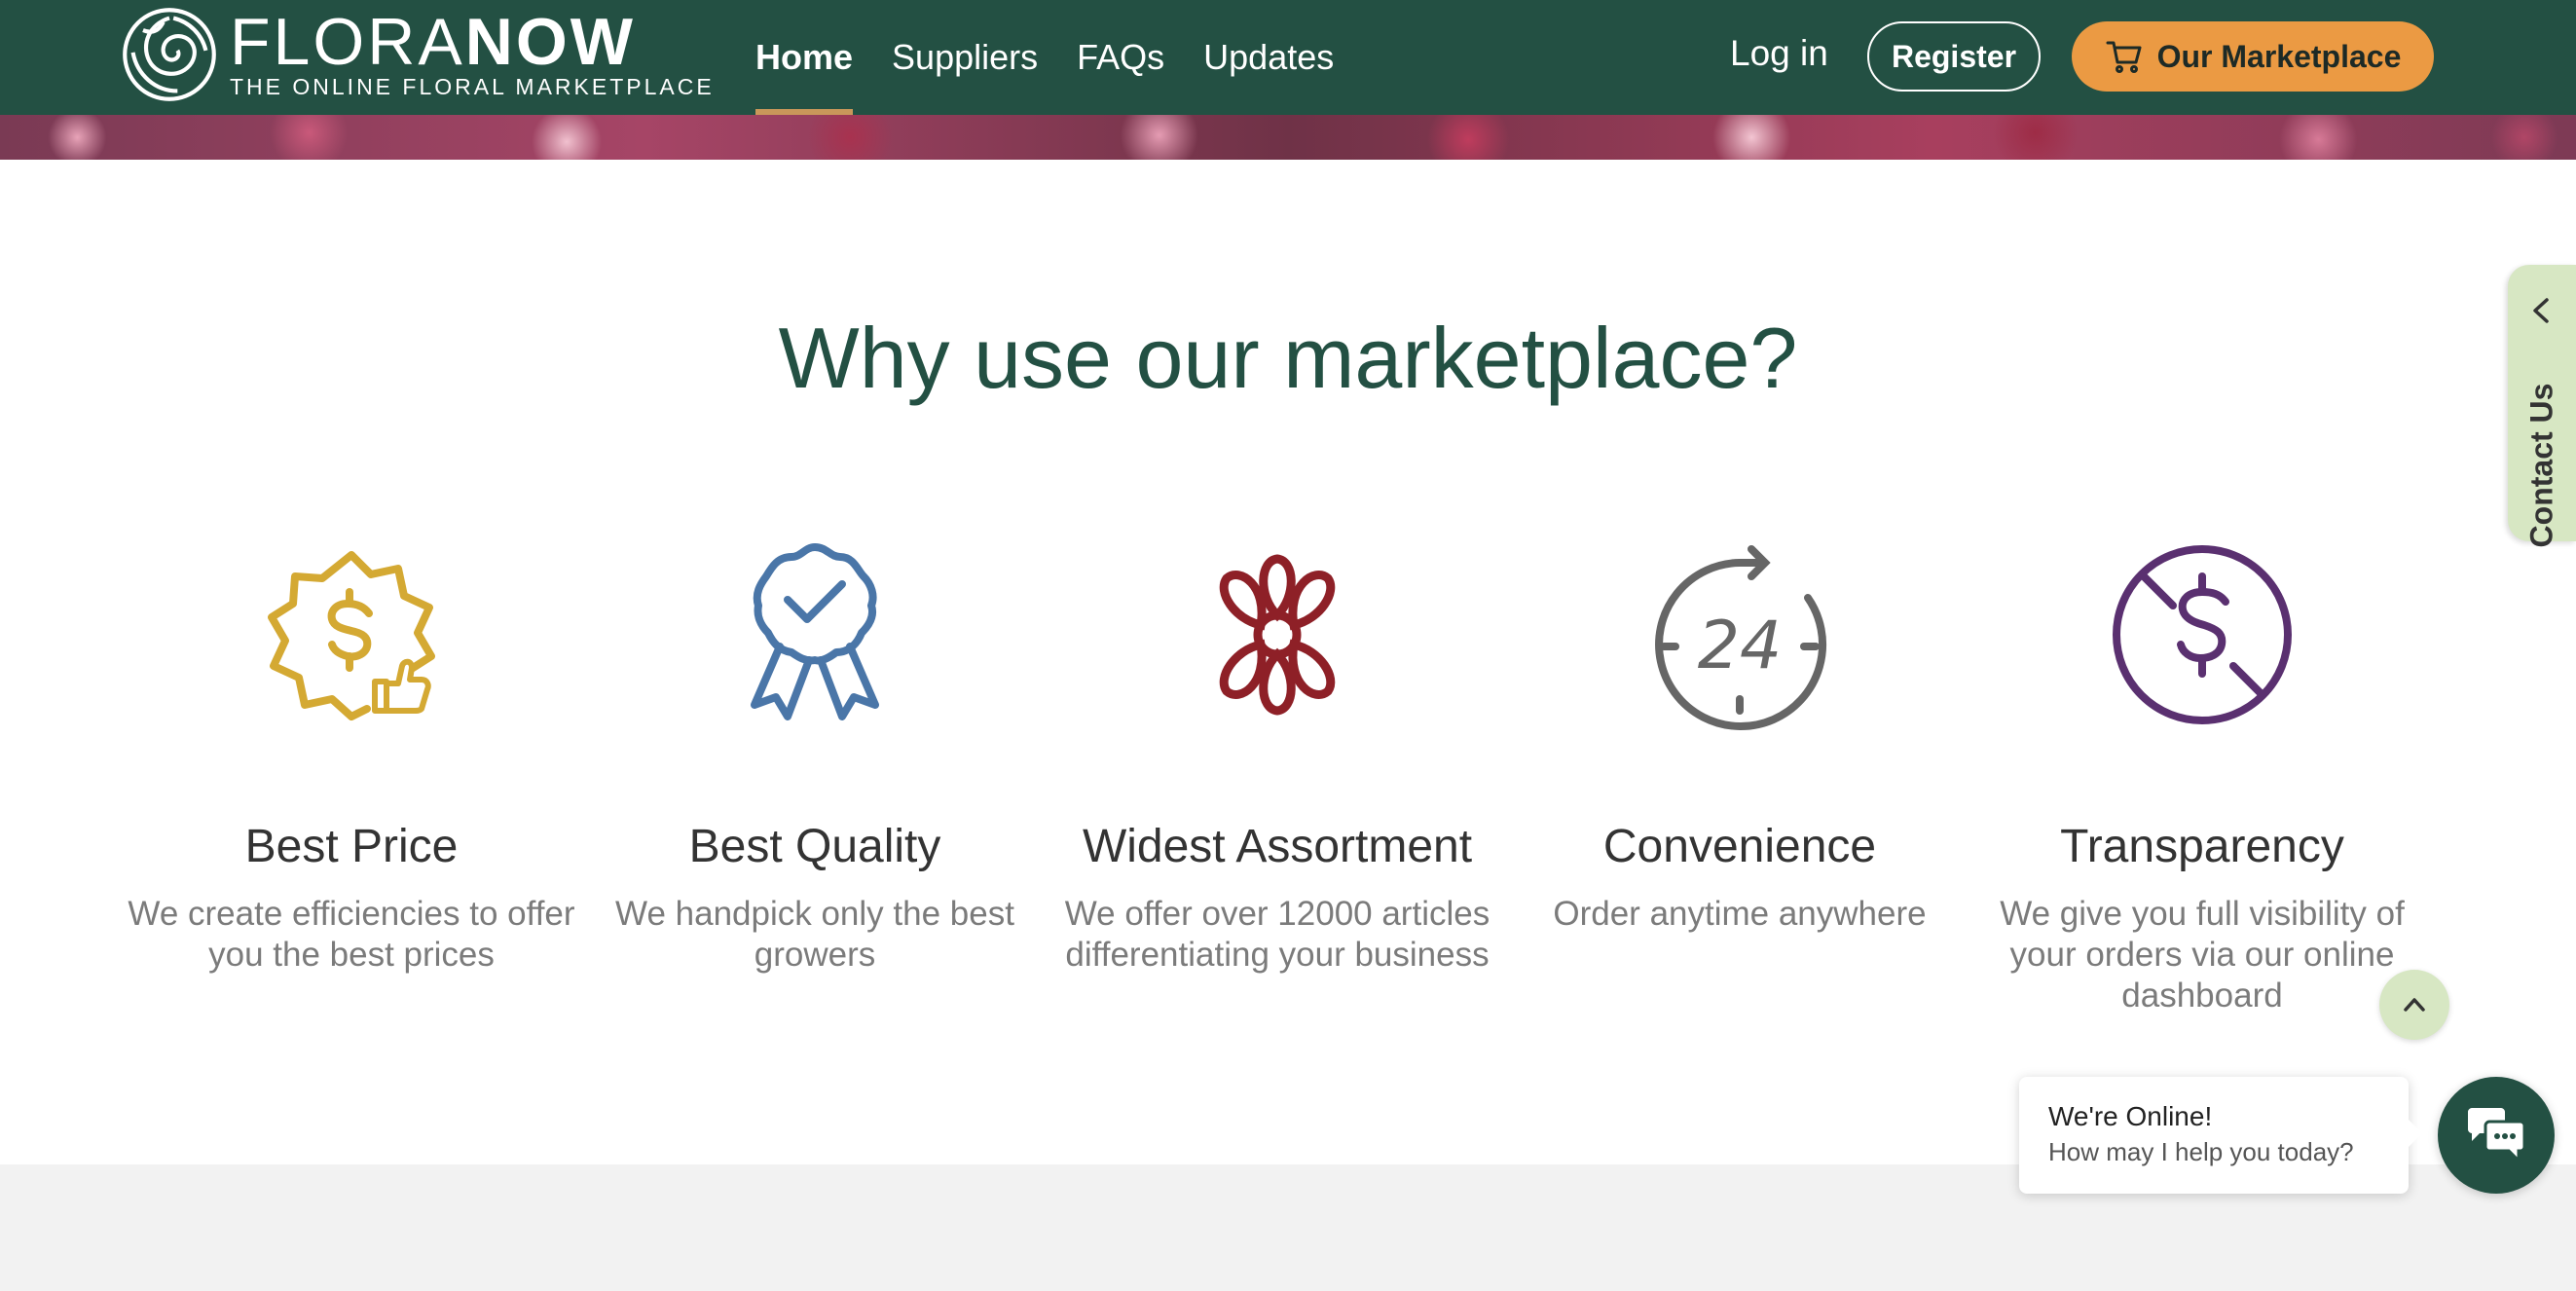 The image size is (2576, 1291). Describe the element at coordinates (1740, 914) in the screenshot. I see `feature-description: Order anytime anywhere` at that location.